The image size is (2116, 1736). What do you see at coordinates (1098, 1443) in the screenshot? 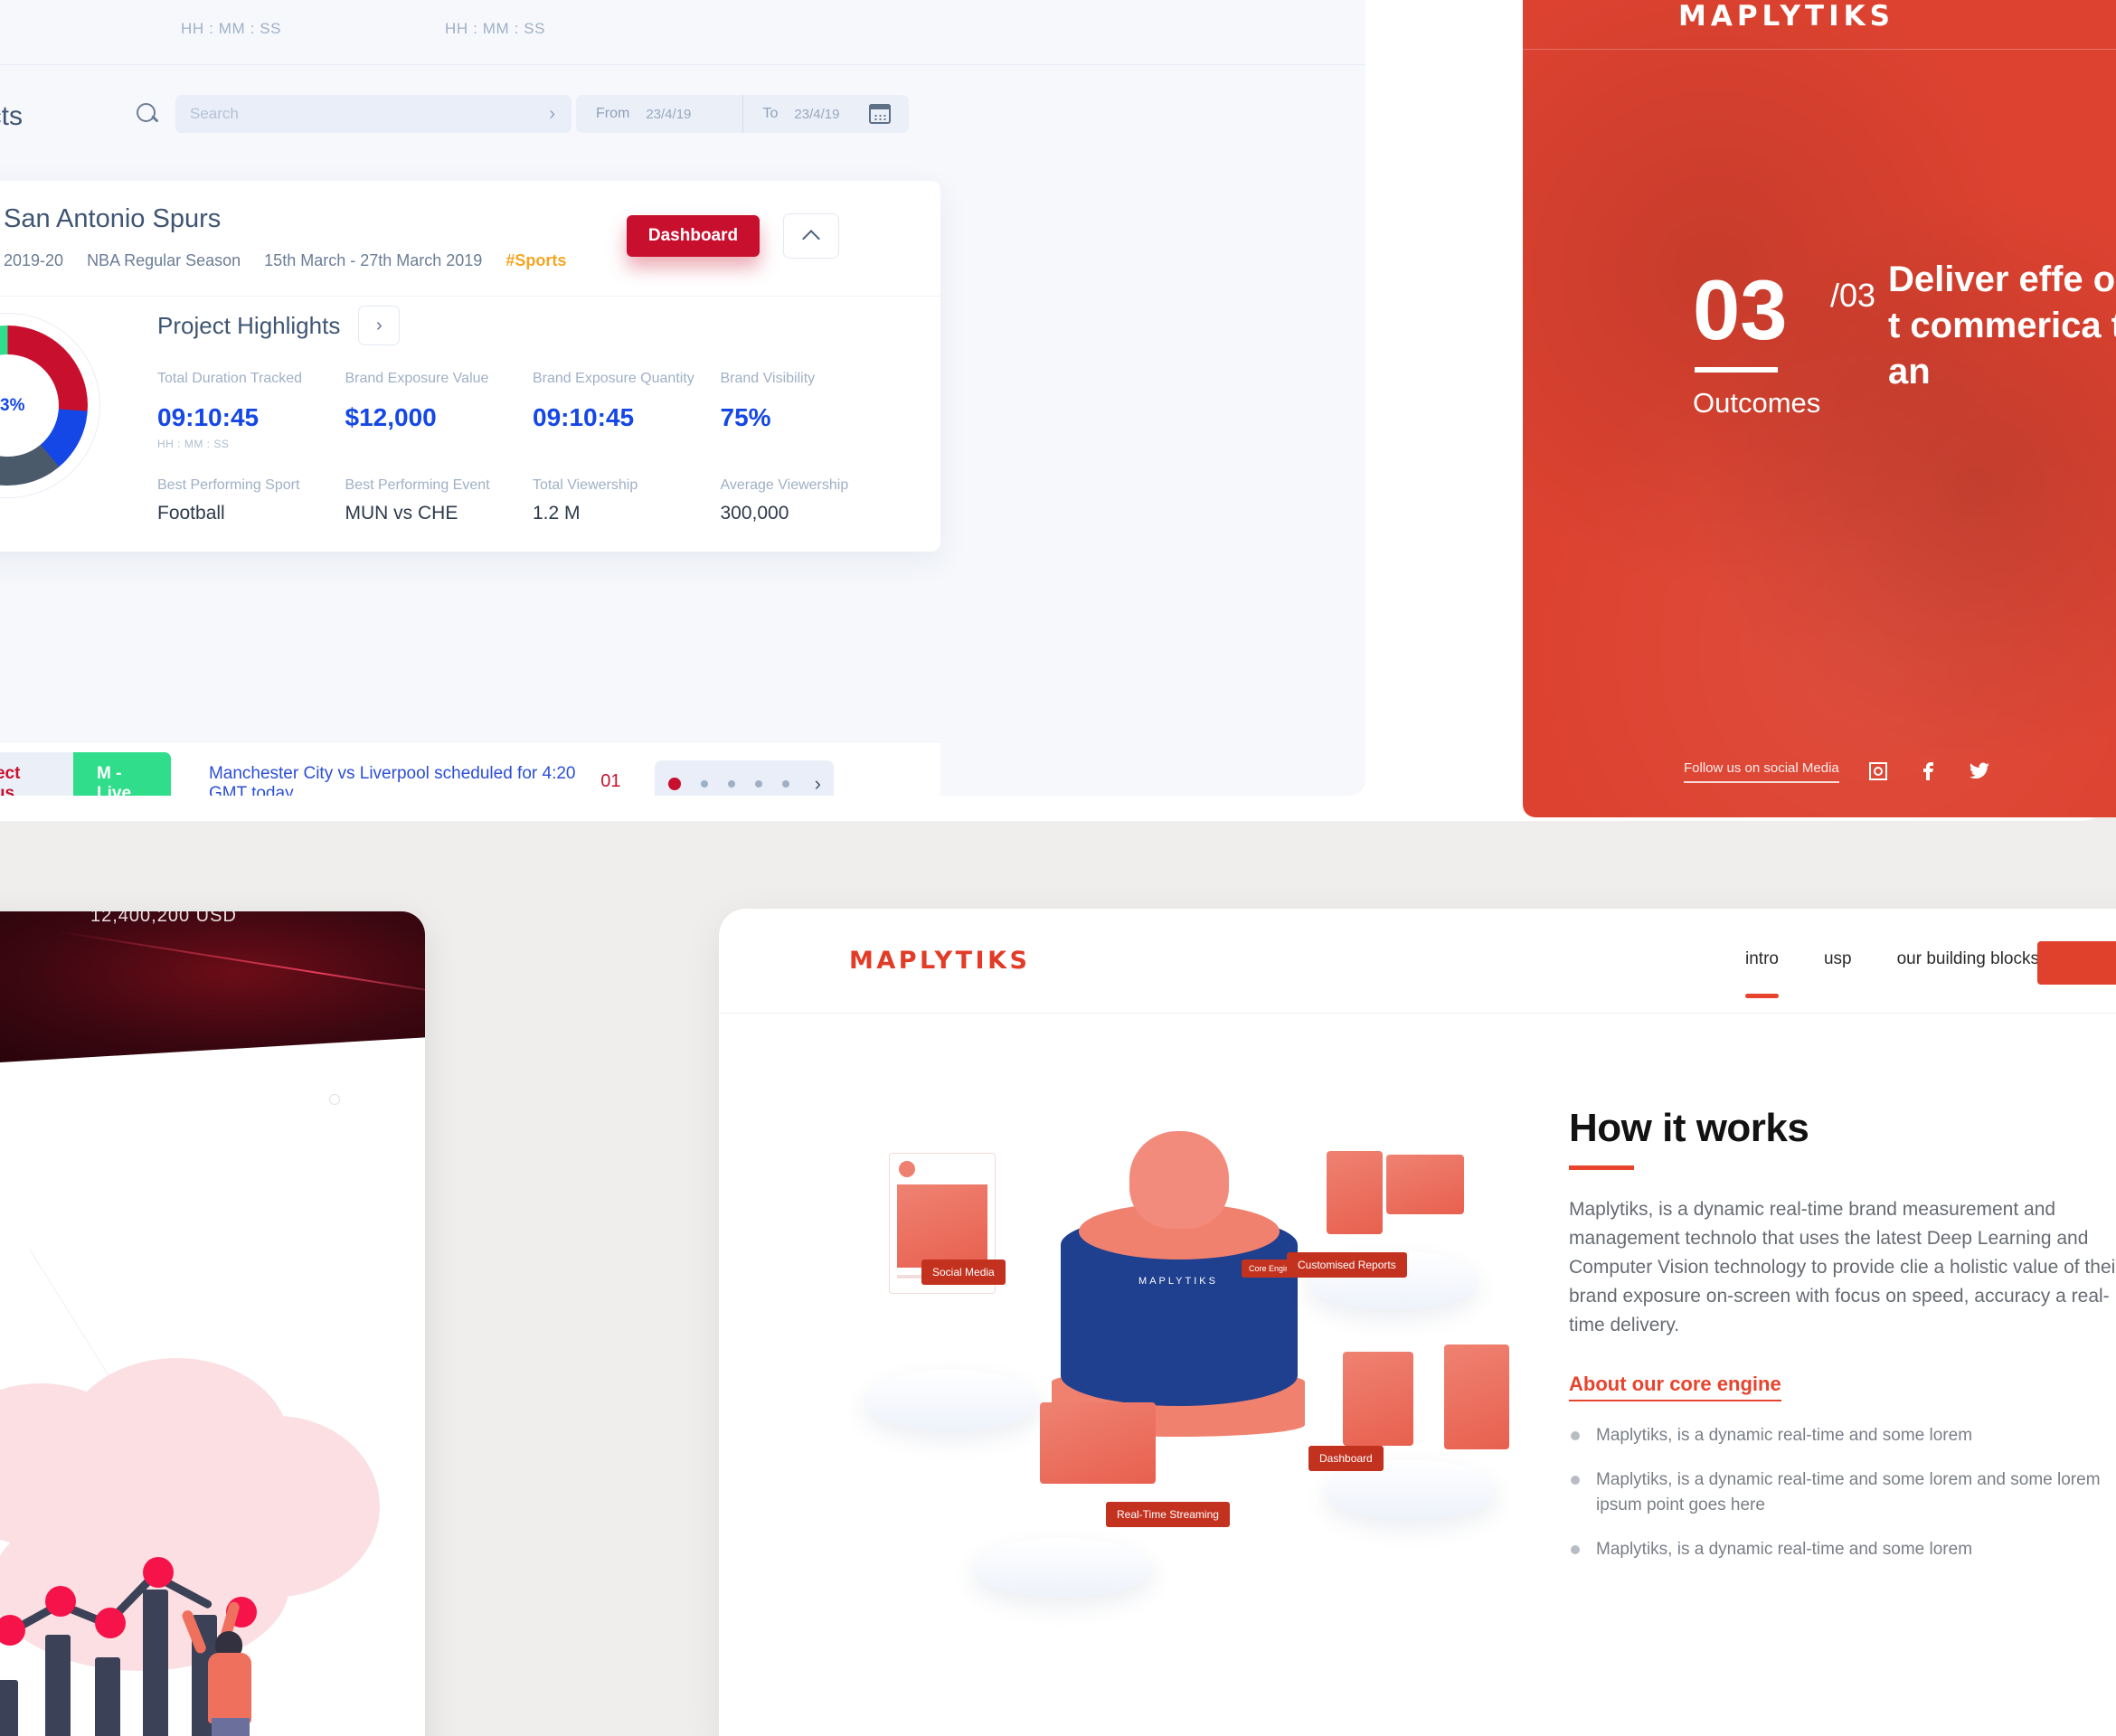
I see `streaming-card` at bounding box center [1098, 1443].